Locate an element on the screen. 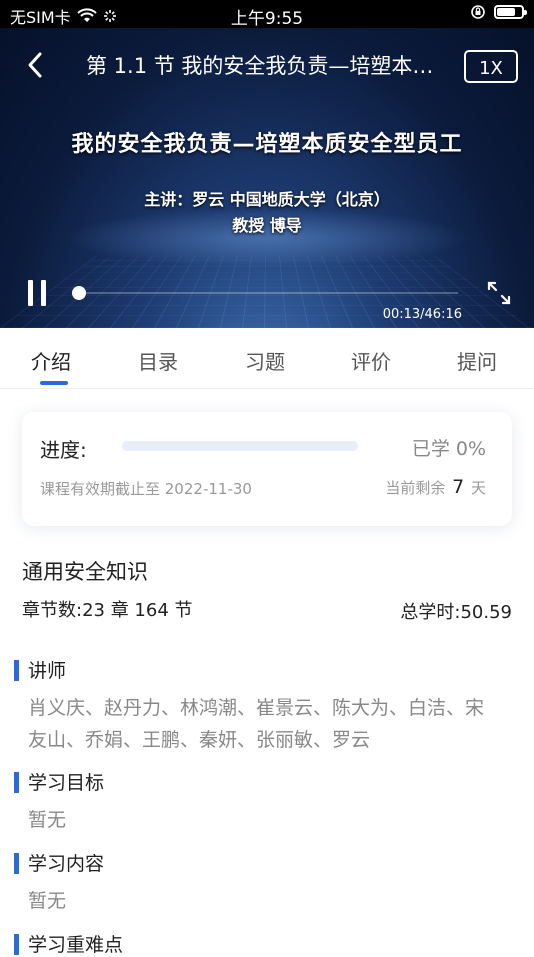  fullscreen-icon is located at coordinates (499, 293).